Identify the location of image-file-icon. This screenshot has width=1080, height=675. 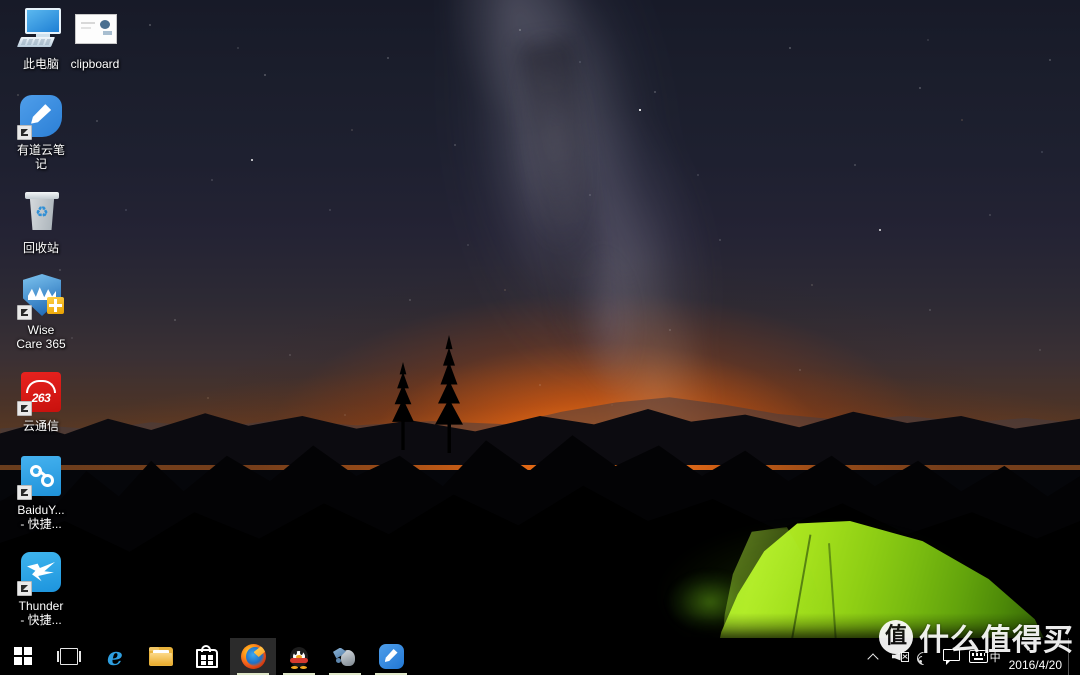
(95, 30).